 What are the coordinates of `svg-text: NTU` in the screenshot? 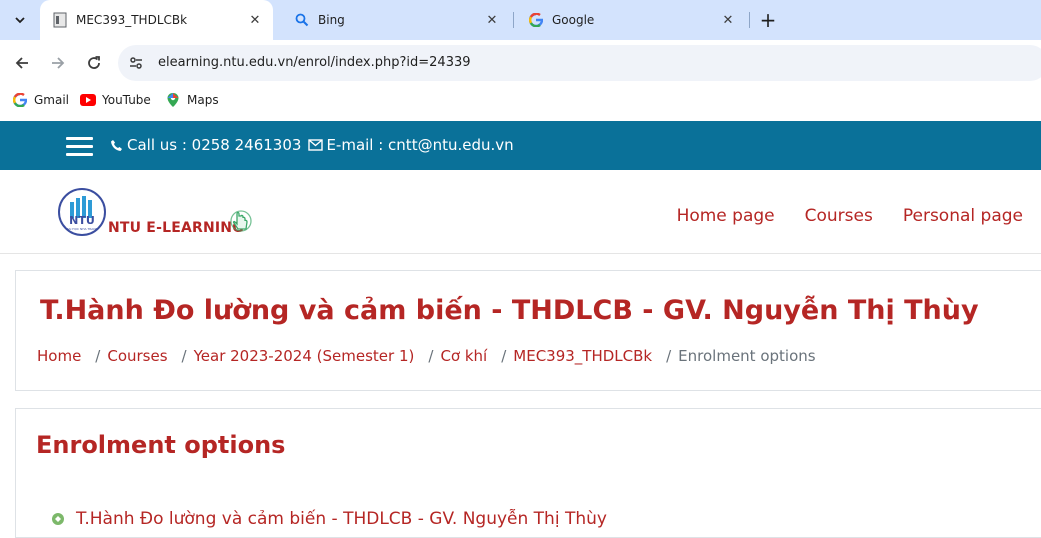 It's located at (82, 220).